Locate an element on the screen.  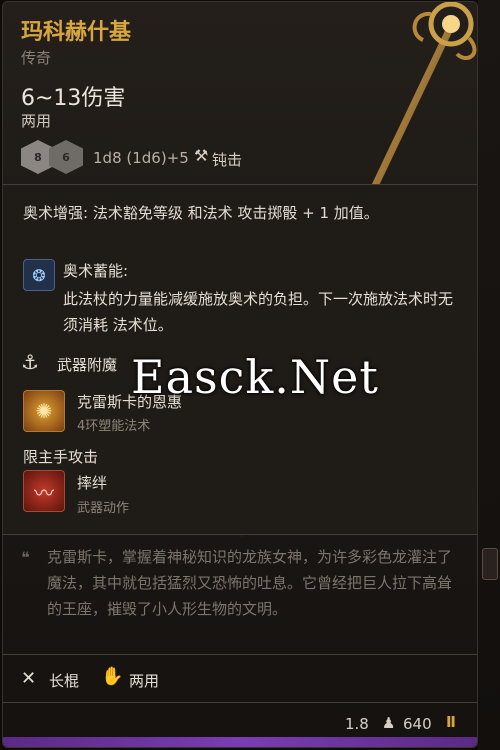
mainhand-label: 限主手攻击 is located at coordinates (61, 457).